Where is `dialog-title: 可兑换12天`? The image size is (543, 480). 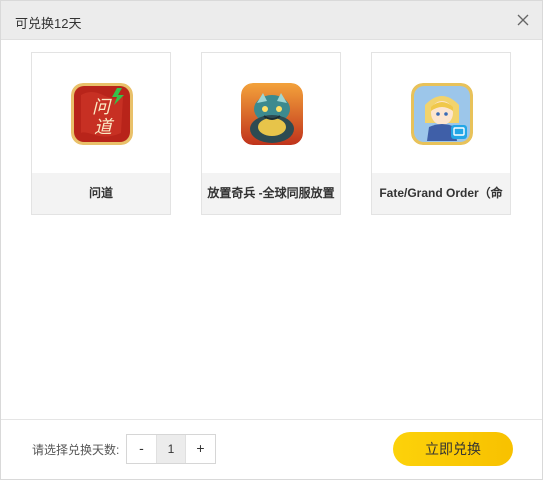
dialog-title: 可兑换12天 is located at coordinates (48, 23).